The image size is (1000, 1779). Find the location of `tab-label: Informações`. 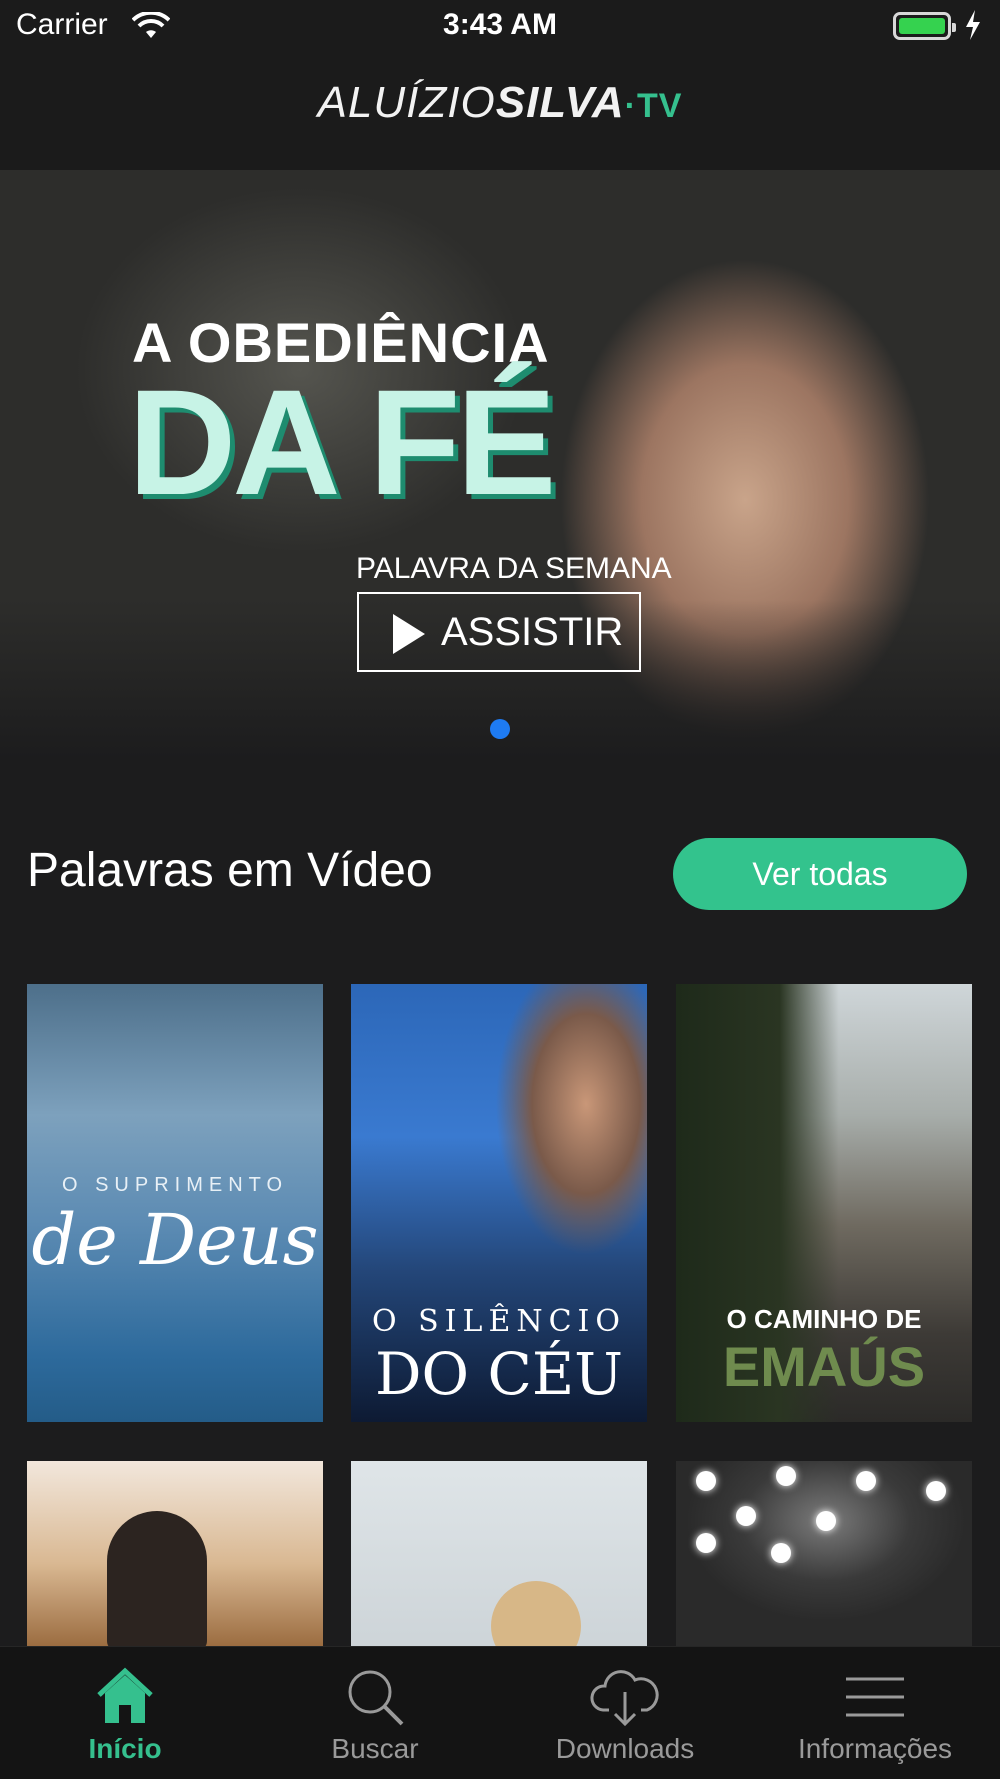

tab-label: Informações is located at coordinates (875, 1748).